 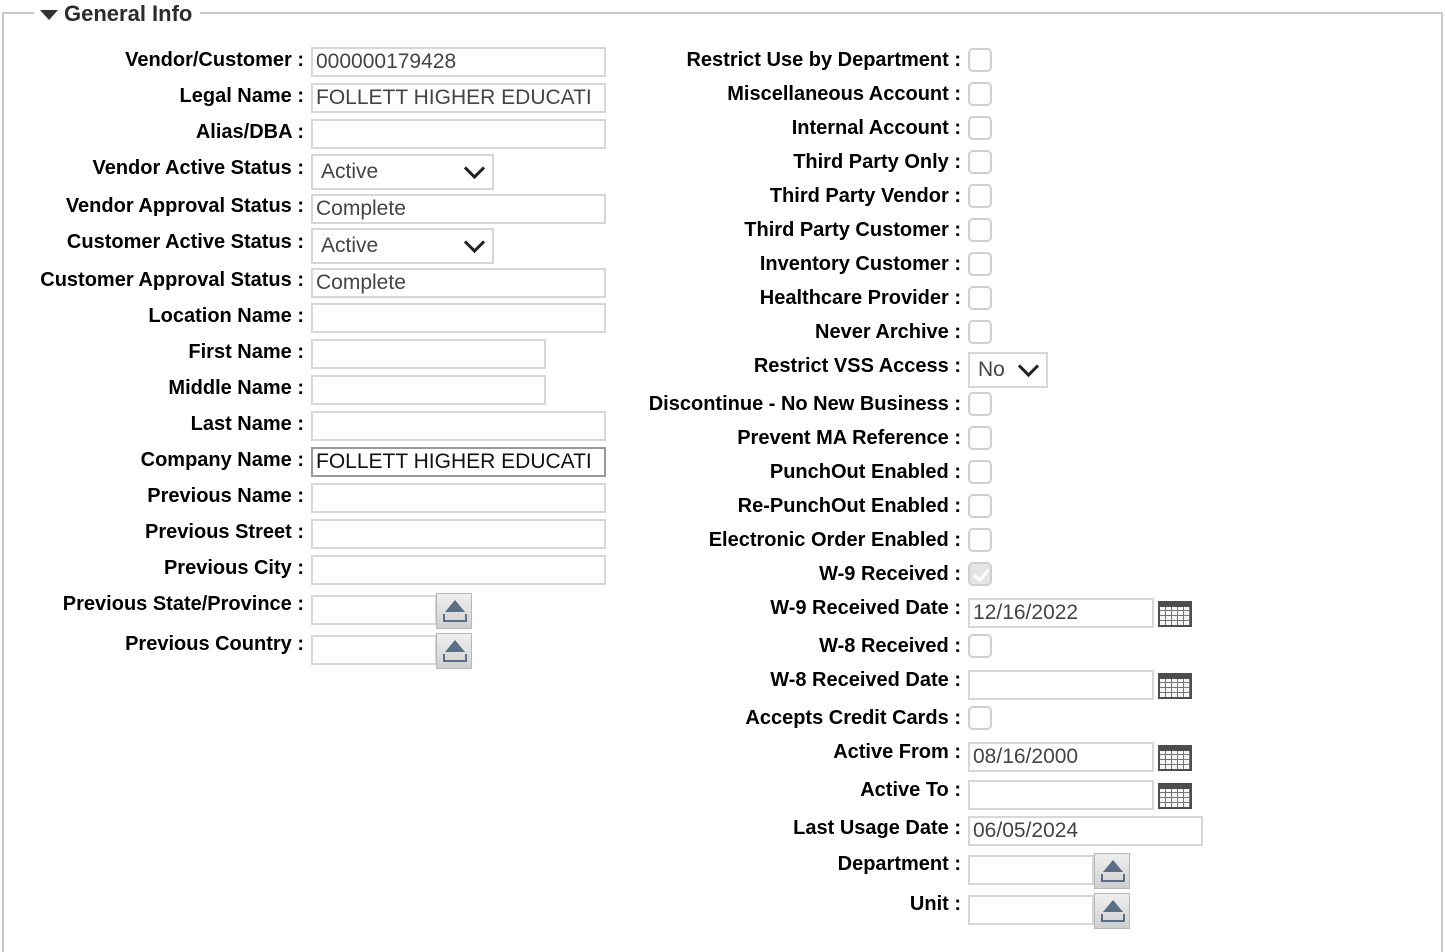 What do you see at coordinates (980, 718) in the screenshot?
I see `accepts-credit-cards-checkbox` at bounding box center [980, 718].